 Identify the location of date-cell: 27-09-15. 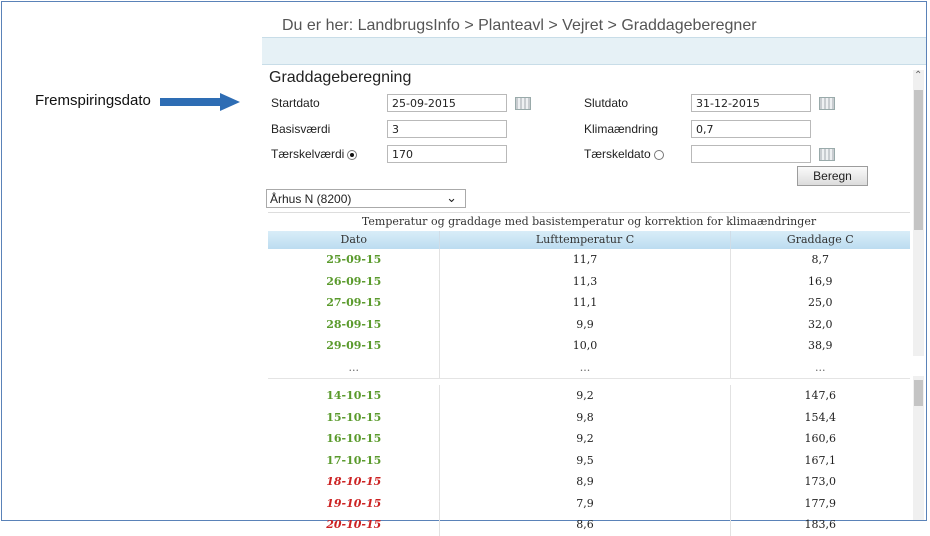
(354, 302).